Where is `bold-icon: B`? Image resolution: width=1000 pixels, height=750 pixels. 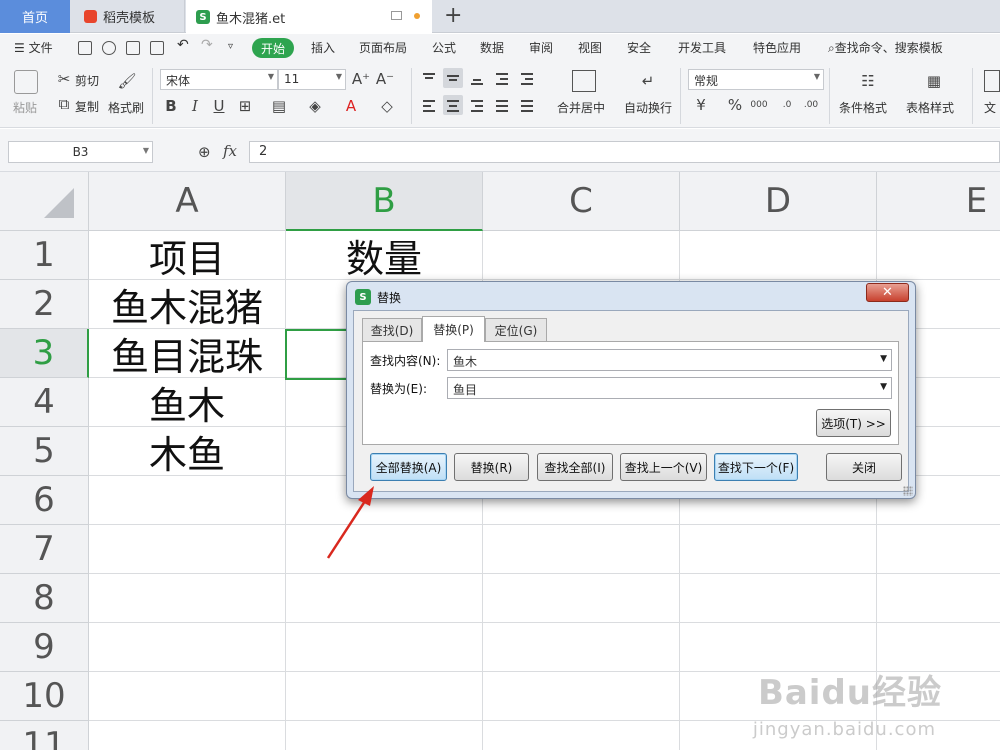
bold-icon: B is located at coordinates (171, 106).